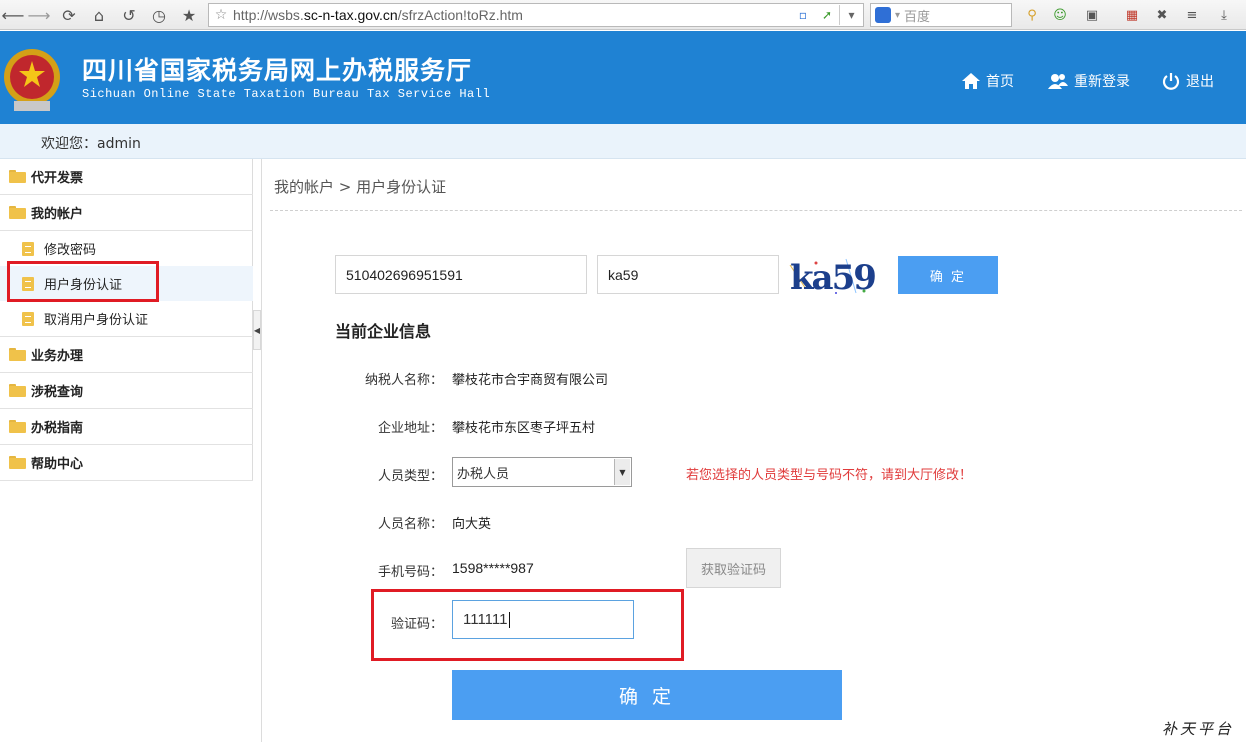 The height and width of the screenshot is (742, 1246). I want to click on taxpayer-label: 纳税人名称：, so click(403, 380).